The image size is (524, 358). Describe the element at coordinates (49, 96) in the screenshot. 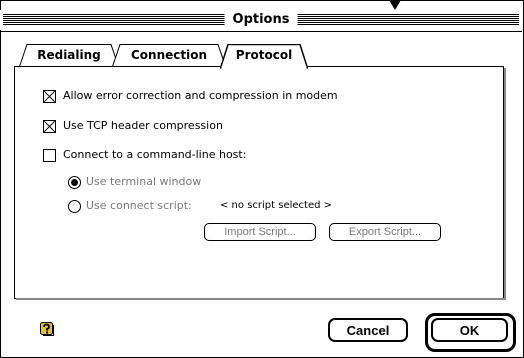

I see `error-correction-checkbox` at that location.